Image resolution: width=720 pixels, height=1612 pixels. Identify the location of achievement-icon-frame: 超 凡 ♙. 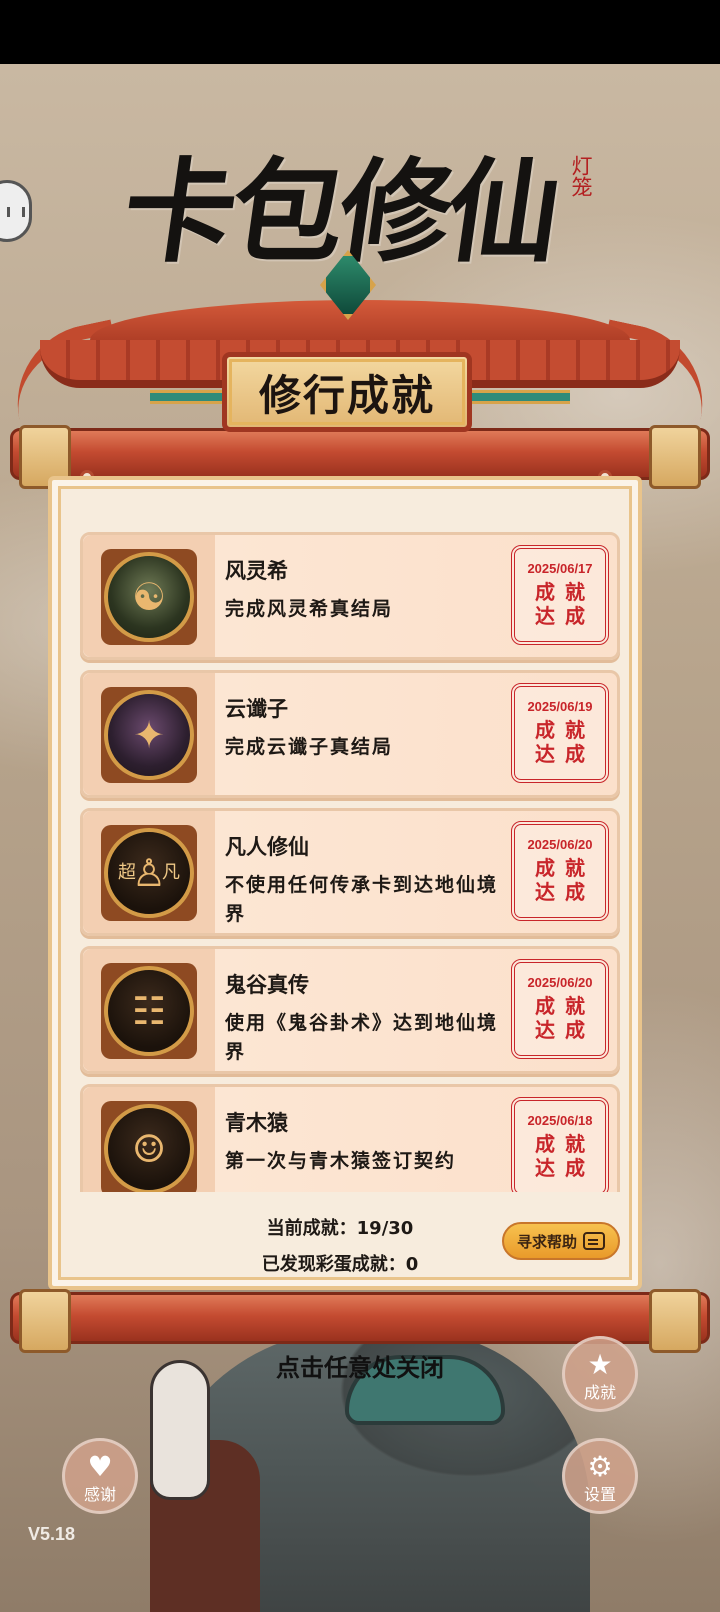
(149, 873).